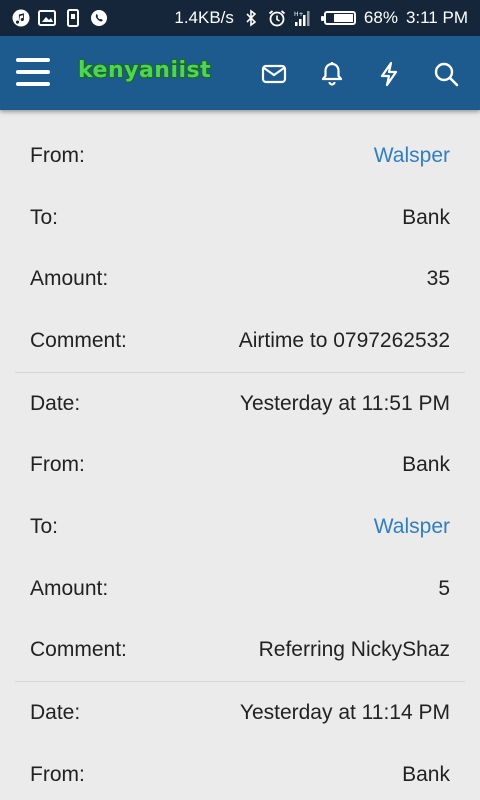 The width and height of the screenshot is (480, 800). I want to click on search-icon, so click(446, 74).